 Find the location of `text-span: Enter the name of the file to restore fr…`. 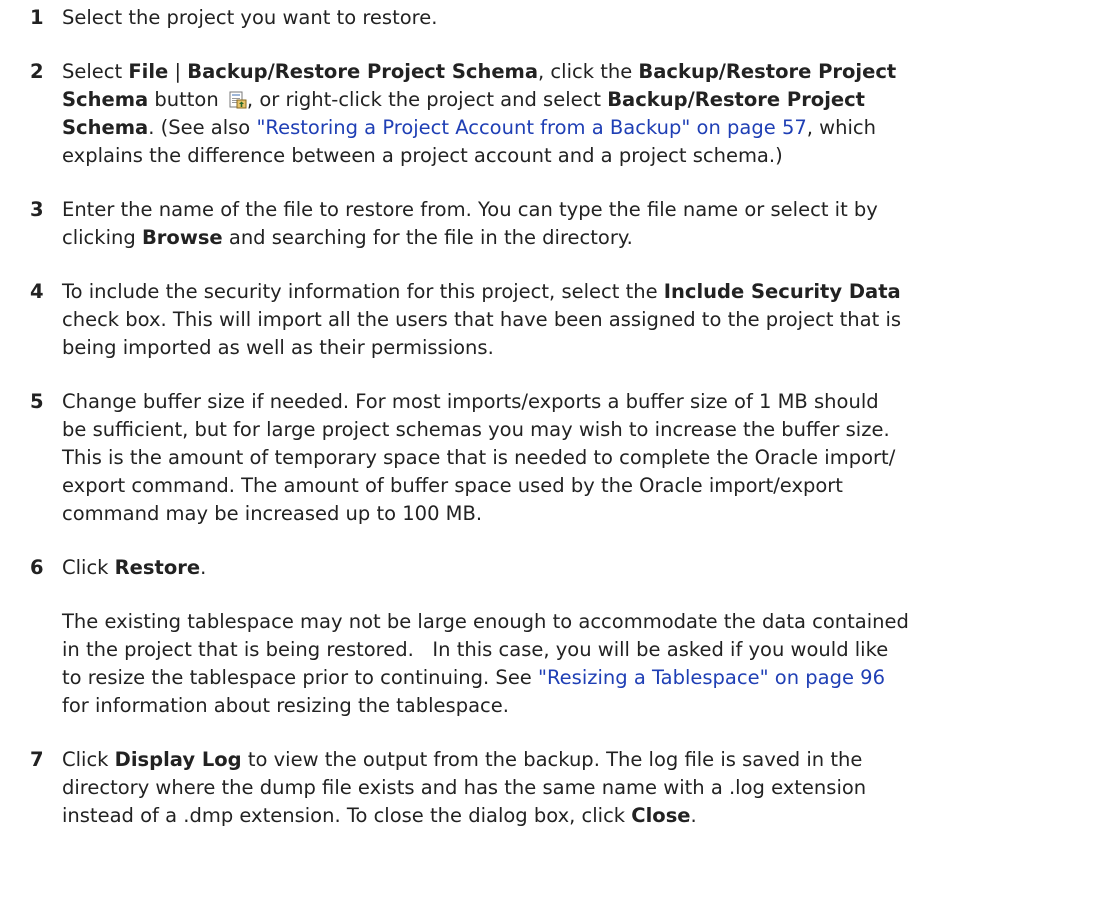

text-span: Enter the name of the file to restore fr… is located at coordinates (470, 209).